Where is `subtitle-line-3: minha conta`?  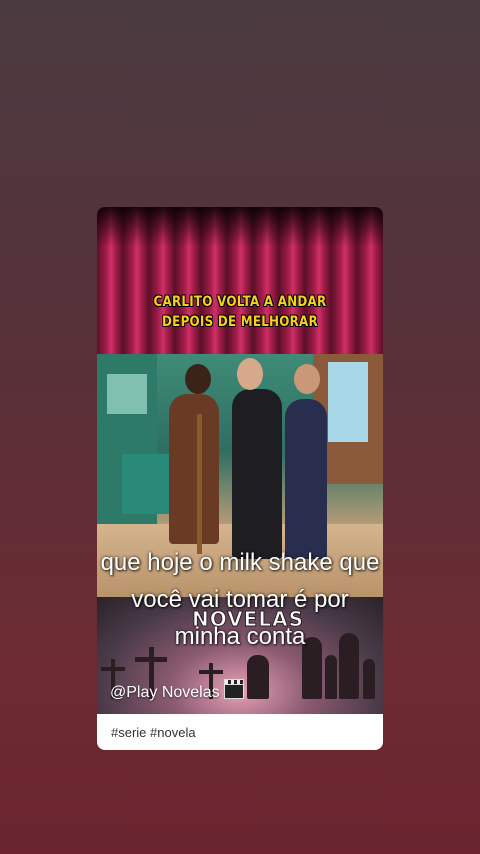
subtitle-line-3: minha conta is located at coordinates (240, 636).